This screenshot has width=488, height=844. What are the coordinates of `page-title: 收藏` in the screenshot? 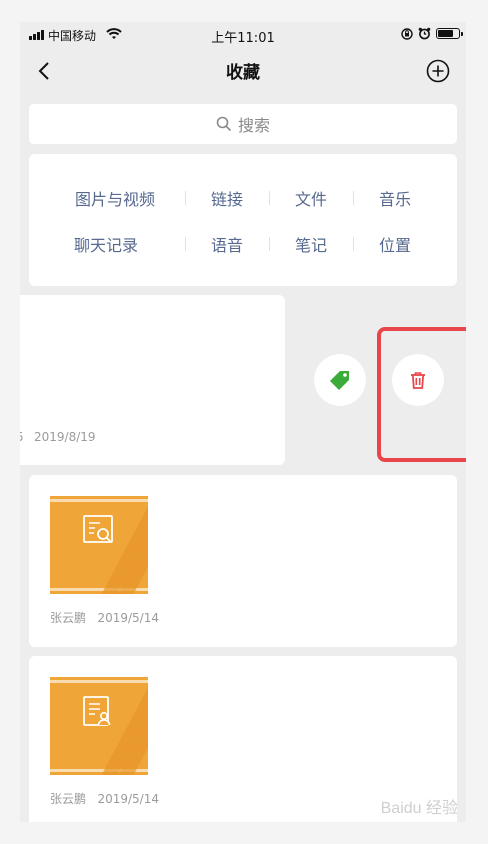 It's located at (243, 73).